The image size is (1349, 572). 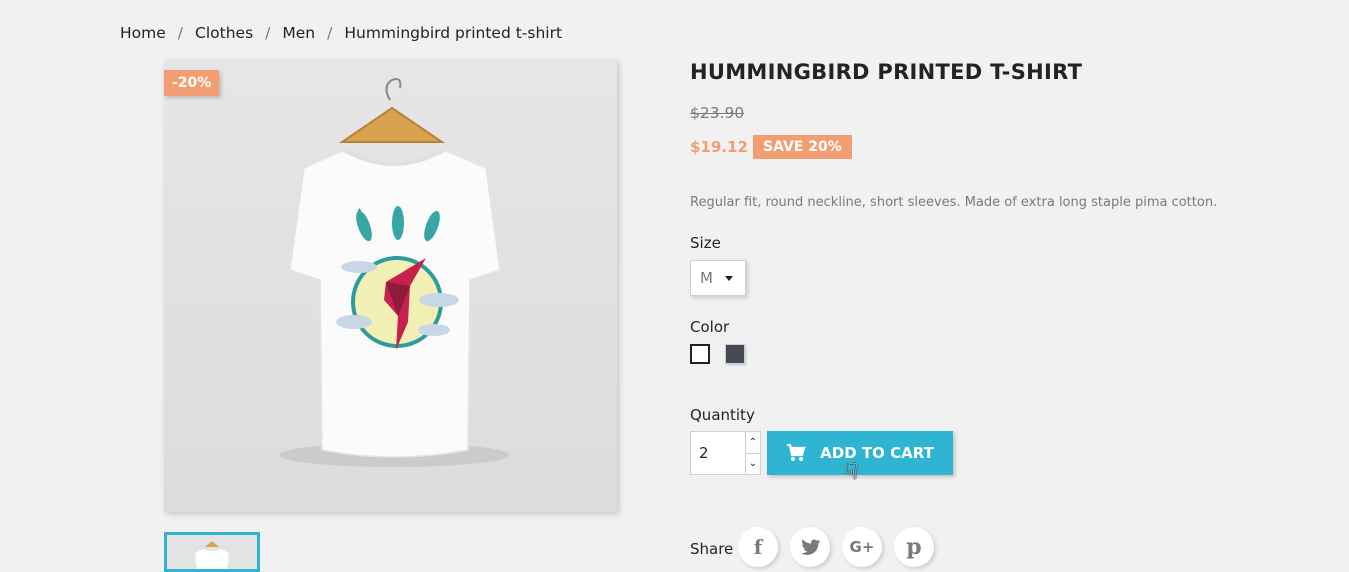 I want to click on share-label: Share, so click(x=712, y=549).